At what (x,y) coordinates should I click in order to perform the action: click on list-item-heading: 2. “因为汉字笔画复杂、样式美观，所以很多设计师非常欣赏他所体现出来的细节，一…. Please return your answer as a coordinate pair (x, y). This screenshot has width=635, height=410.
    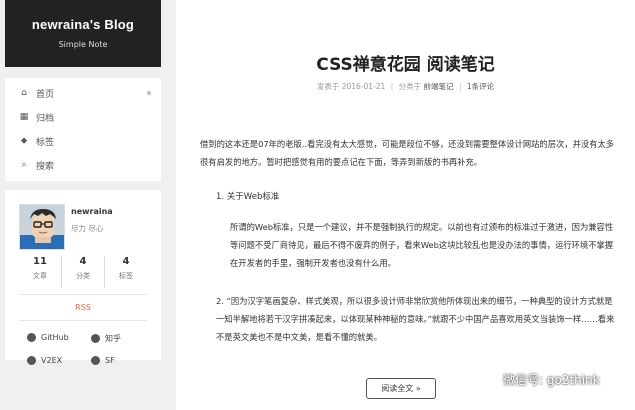
    Looking at the image, I should click on (415, 319).